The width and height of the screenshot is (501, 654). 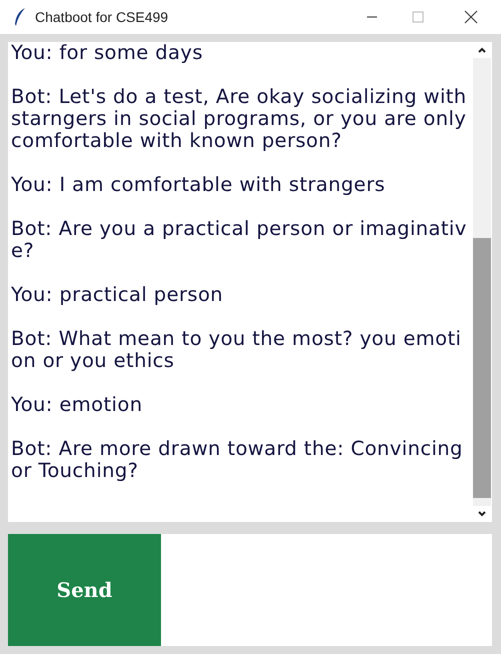 I want to click on send-button: Send, so click(x=84, y=590).